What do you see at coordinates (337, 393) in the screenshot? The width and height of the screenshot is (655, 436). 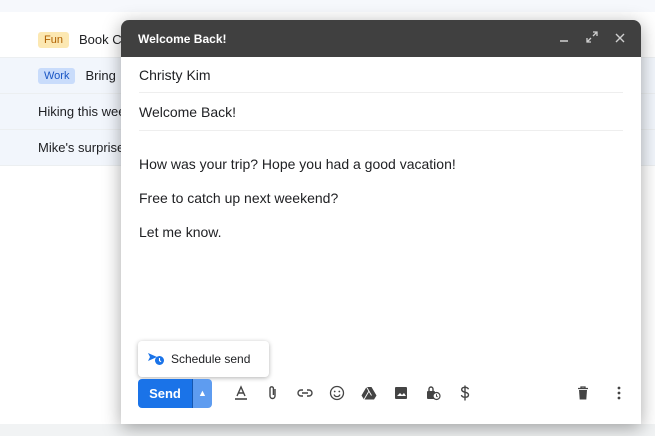 I see `emoji-icon` at bounding box center [337, 393].